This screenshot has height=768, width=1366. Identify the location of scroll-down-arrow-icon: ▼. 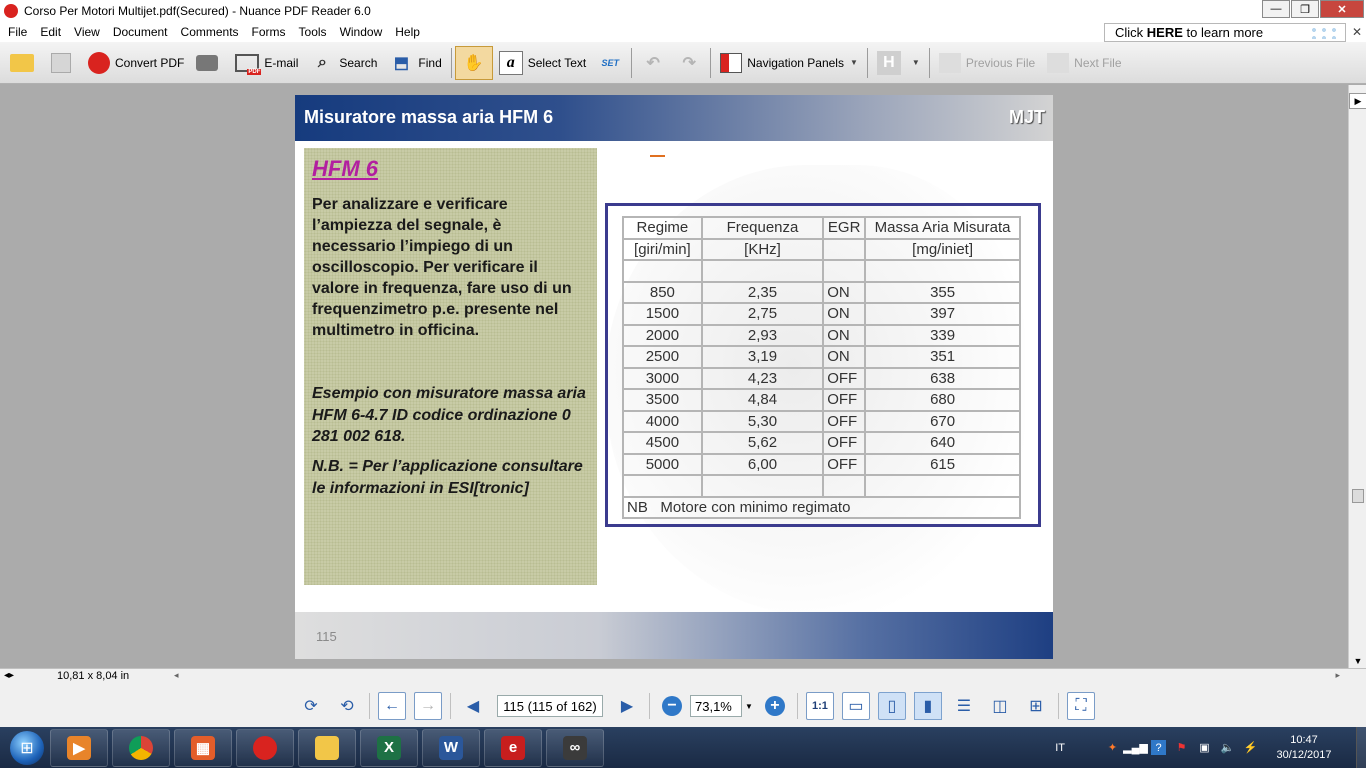
(1357, 661).